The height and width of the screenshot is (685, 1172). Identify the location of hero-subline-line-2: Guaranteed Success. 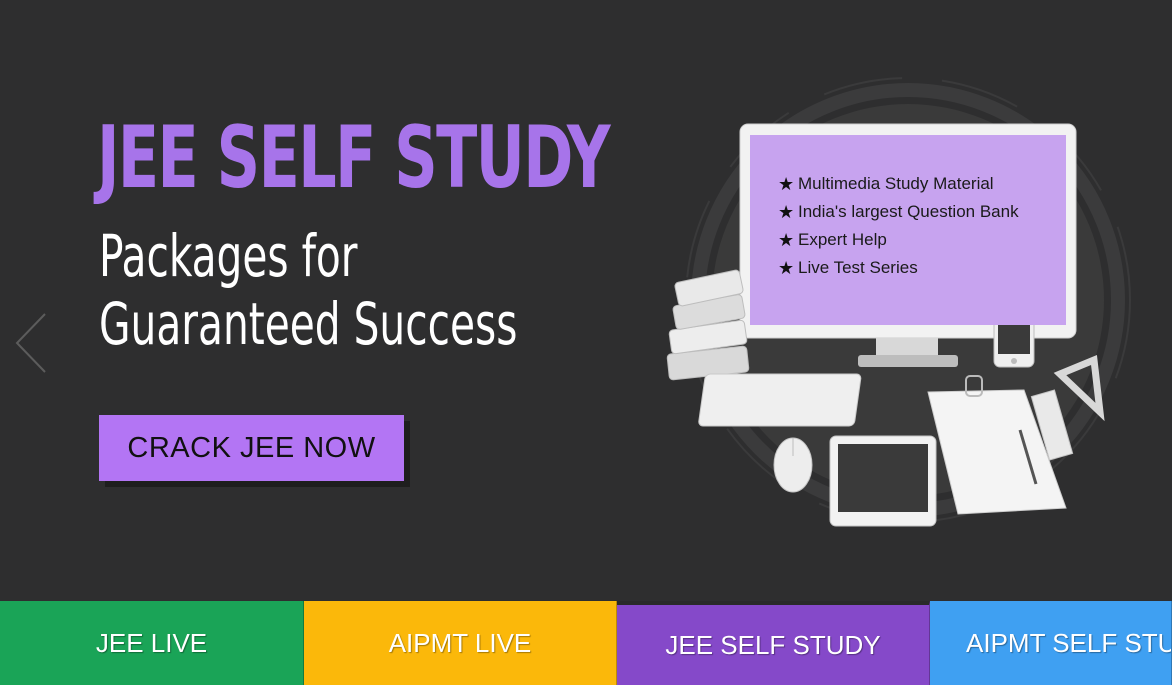
(308, 324).